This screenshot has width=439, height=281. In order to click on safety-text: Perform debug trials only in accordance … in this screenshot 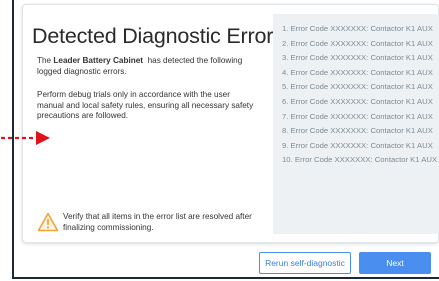, I will do `click(145, 105)`.